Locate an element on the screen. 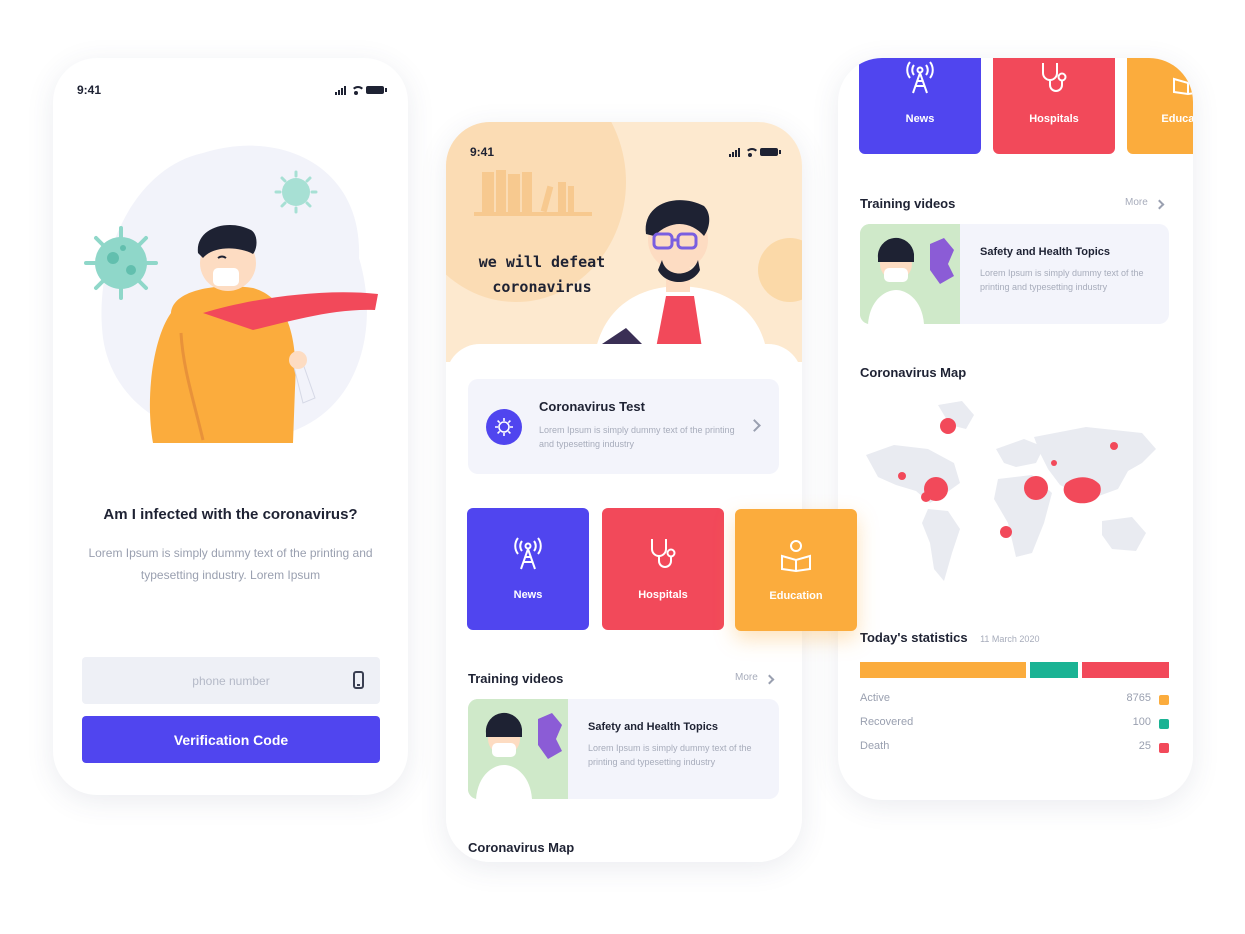 This screenshot has height=934, width=1245. stat-segment-death is located at coordinates (1125, 670).